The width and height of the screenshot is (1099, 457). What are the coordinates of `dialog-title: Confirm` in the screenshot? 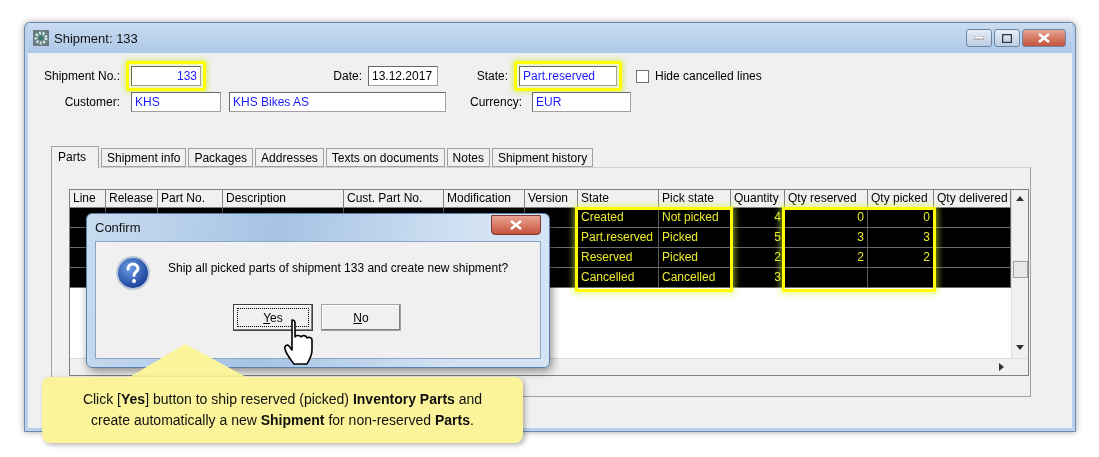 It's located at (118, 227).